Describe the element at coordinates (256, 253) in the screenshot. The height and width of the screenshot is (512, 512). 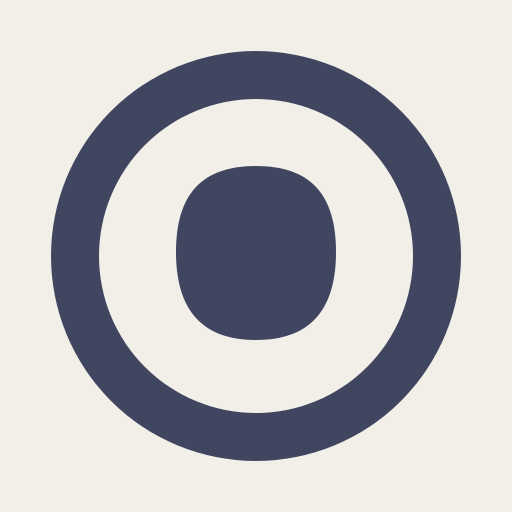
I see `center-shape` at that location.